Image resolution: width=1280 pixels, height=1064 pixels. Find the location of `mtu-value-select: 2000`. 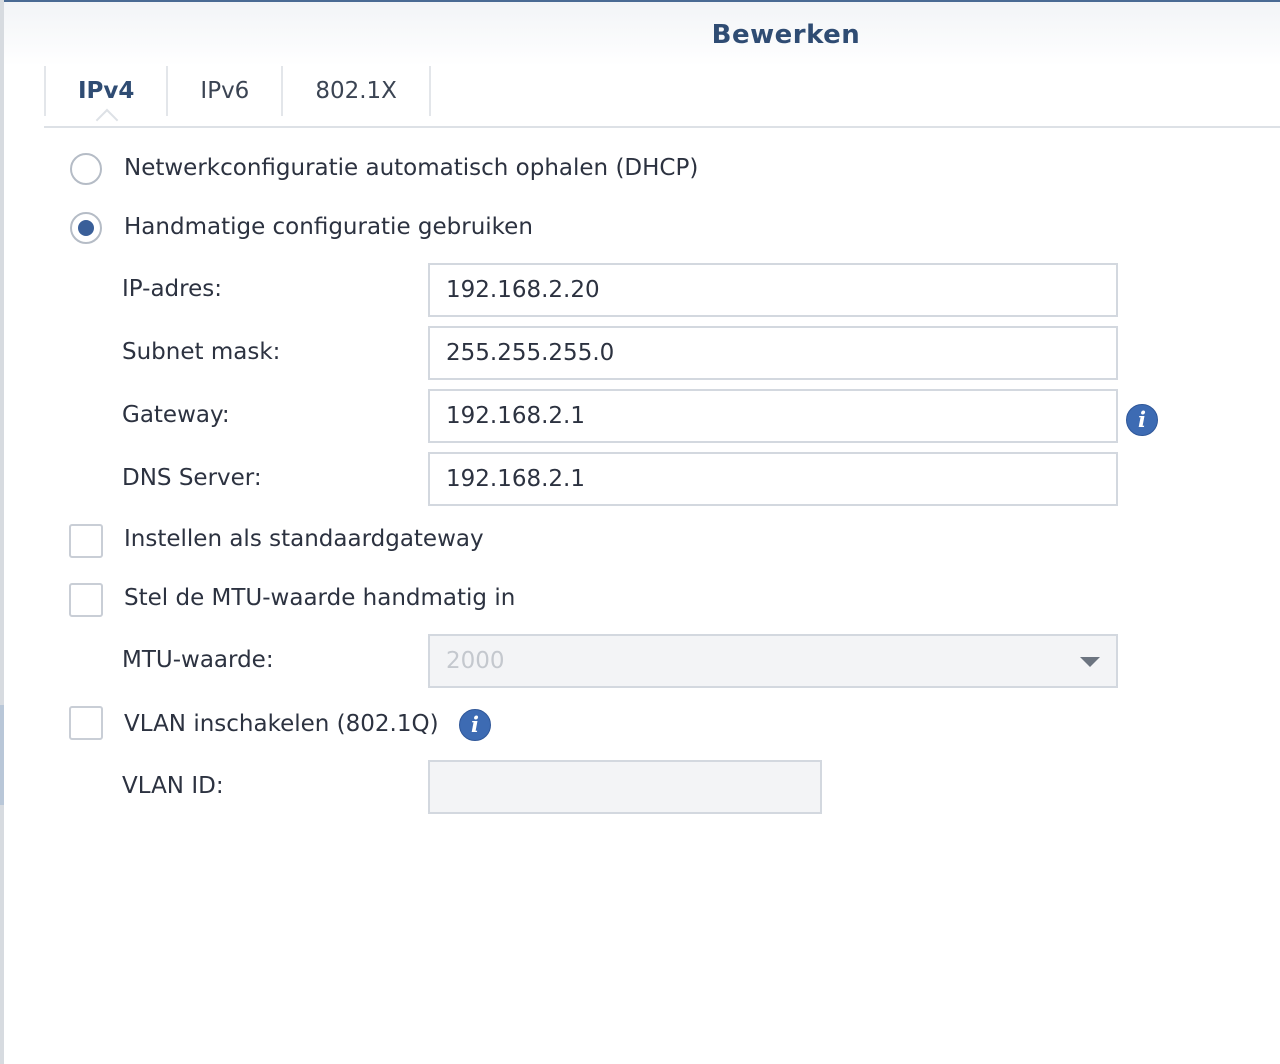

mtu-value-select: 2000 is located at coordinates (773, 661).